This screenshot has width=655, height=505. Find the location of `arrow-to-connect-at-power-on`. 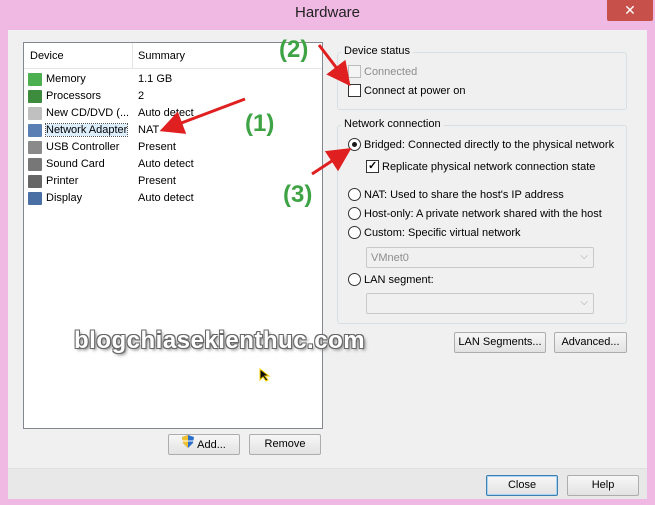

arrow-to-connect-at-power-on is located at coordinates (334, 65).